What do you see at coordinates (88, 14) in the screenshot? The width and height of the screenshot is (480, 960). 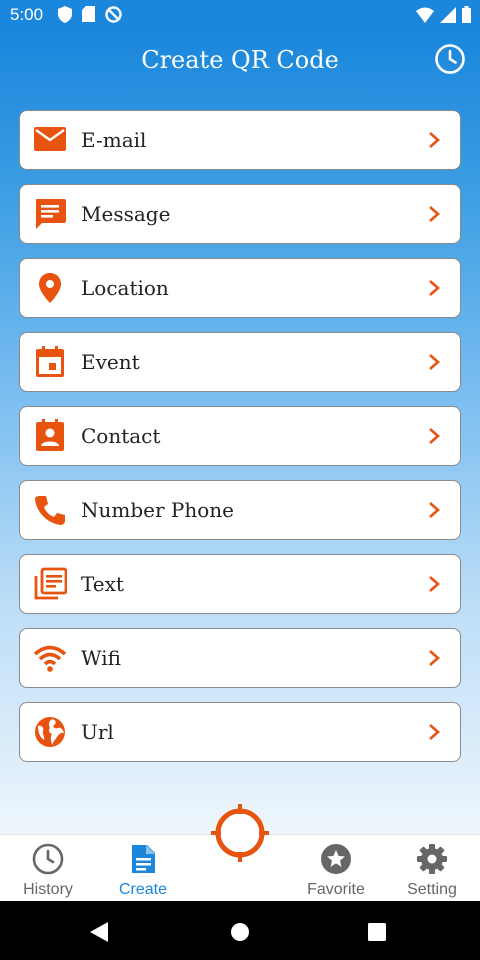 I see `sd-card-icon` at bounding box center [88, 14].